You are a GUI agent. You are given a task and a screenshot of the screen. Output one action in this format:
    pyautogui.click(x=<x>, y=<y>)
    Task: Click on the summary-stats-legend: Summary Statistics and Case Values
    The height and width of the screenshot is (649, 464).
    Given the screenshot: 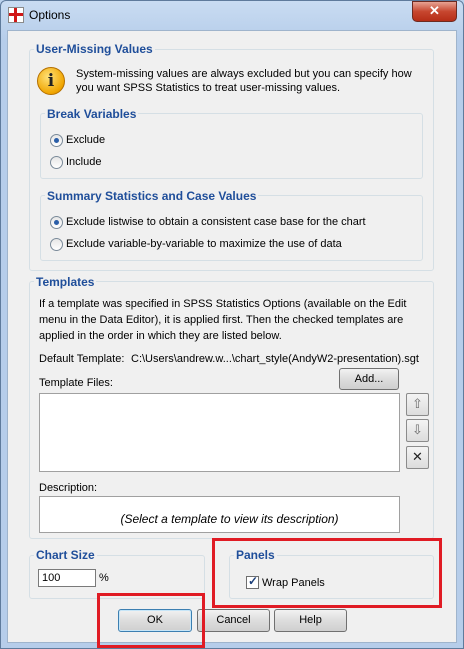 What is the action you would take?
    pyautogui.click(x=152, y=196)
    